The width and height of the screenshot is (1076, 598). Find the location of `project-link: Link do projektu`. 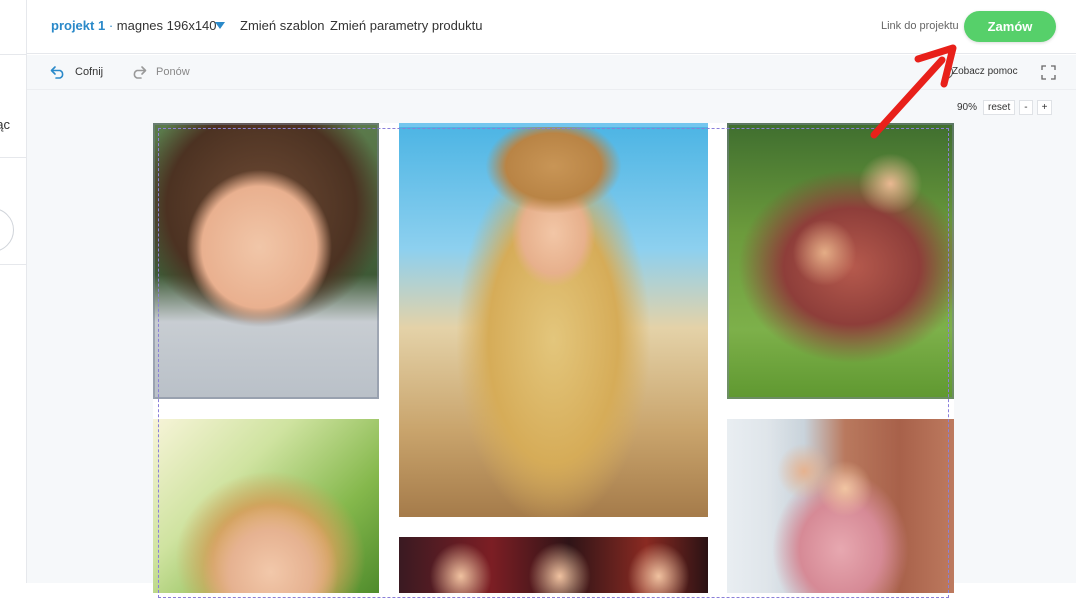

project-link: Link do projektu is located at coordinates (920, 26).